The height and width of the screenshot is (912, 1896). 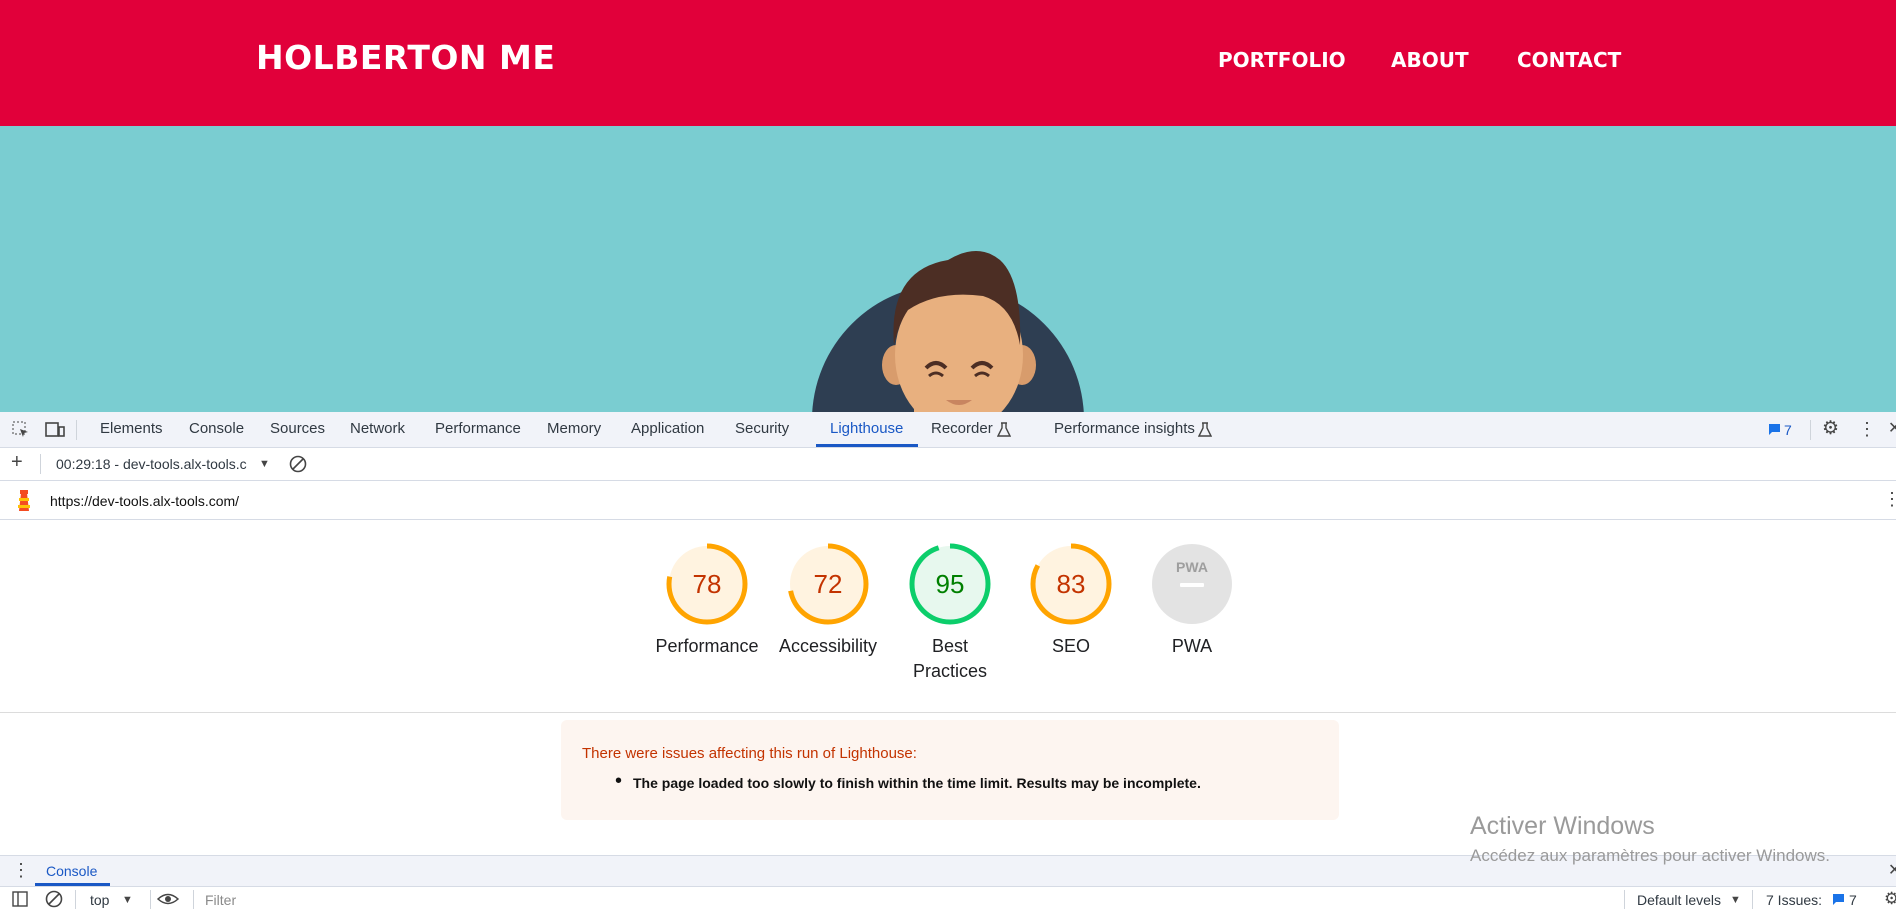 What do you see at coordinates (71, 871) in the screenshot?
I see `drawer-tab-console: Console` at bounding box center [71, 871].